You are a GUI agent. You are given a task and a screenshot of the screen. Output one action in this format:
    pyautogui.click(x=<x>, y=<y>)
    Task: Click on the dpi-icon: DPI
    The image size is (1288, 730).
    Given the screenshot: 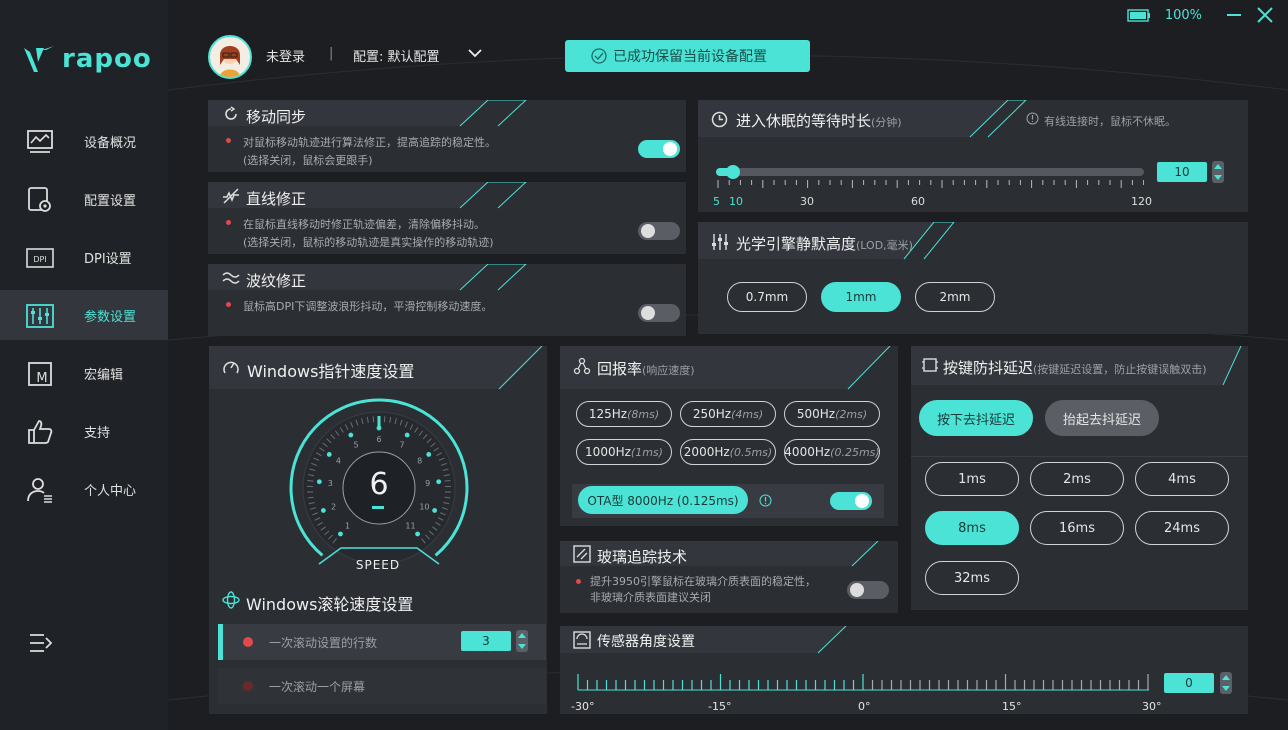 What is the action you would take?
    pyautogui.click(x=40, y=258)
    